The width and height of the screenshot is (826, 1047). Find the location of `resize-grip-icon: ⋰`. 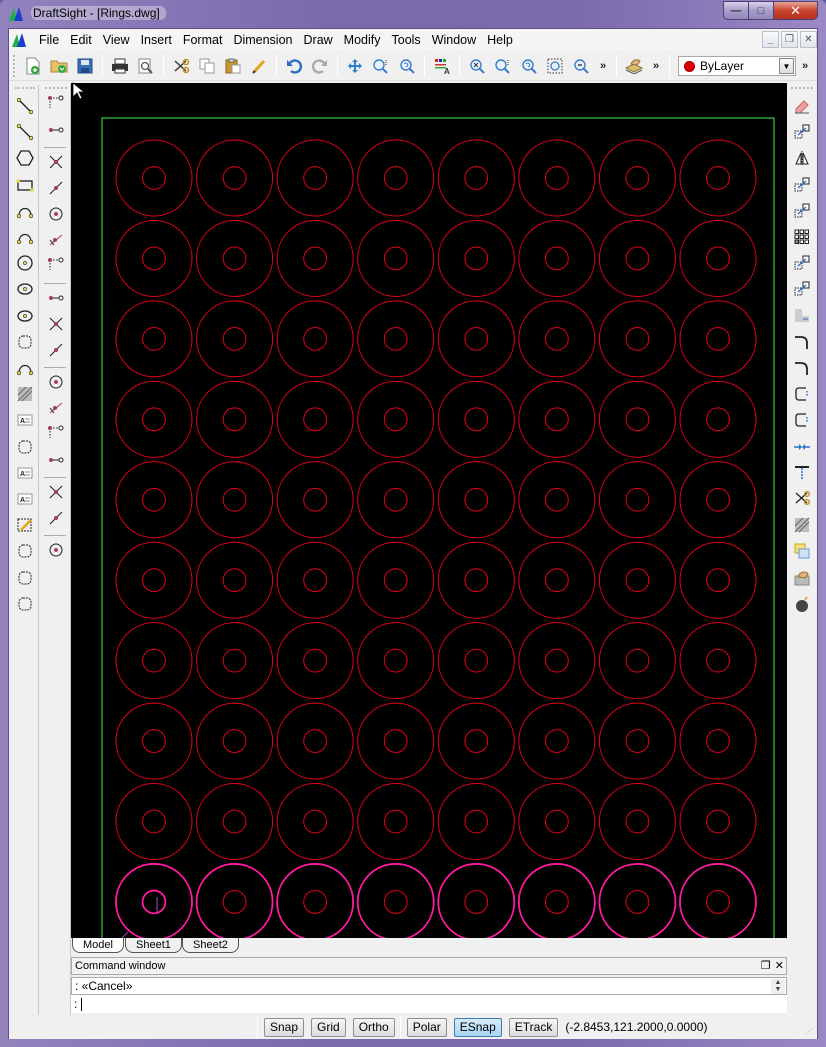

resize-grip-icon: ⋰ is located at coordinates (810, 1032).